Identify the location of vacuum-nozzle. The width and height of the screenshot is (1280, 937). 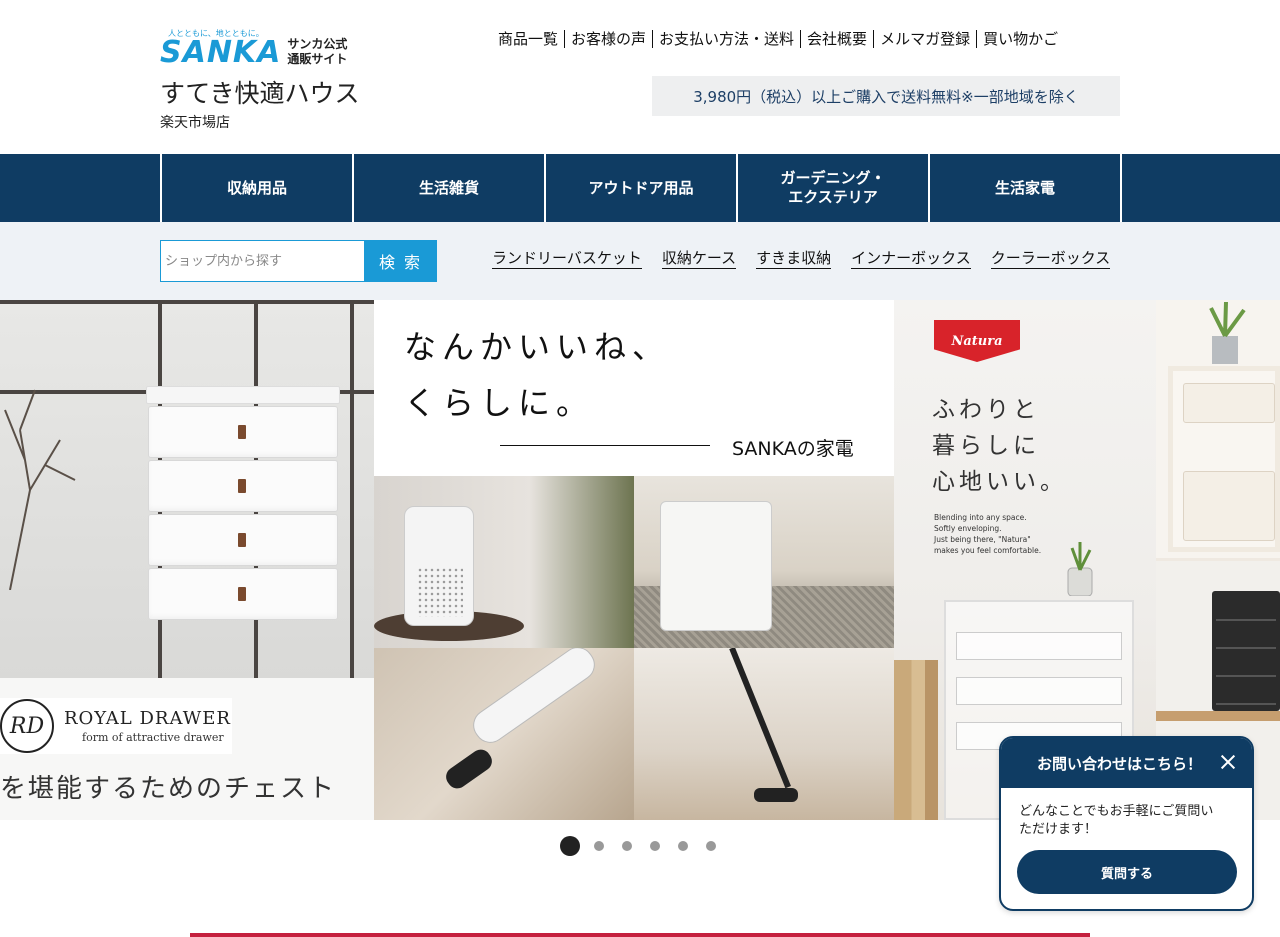
(469, 769).